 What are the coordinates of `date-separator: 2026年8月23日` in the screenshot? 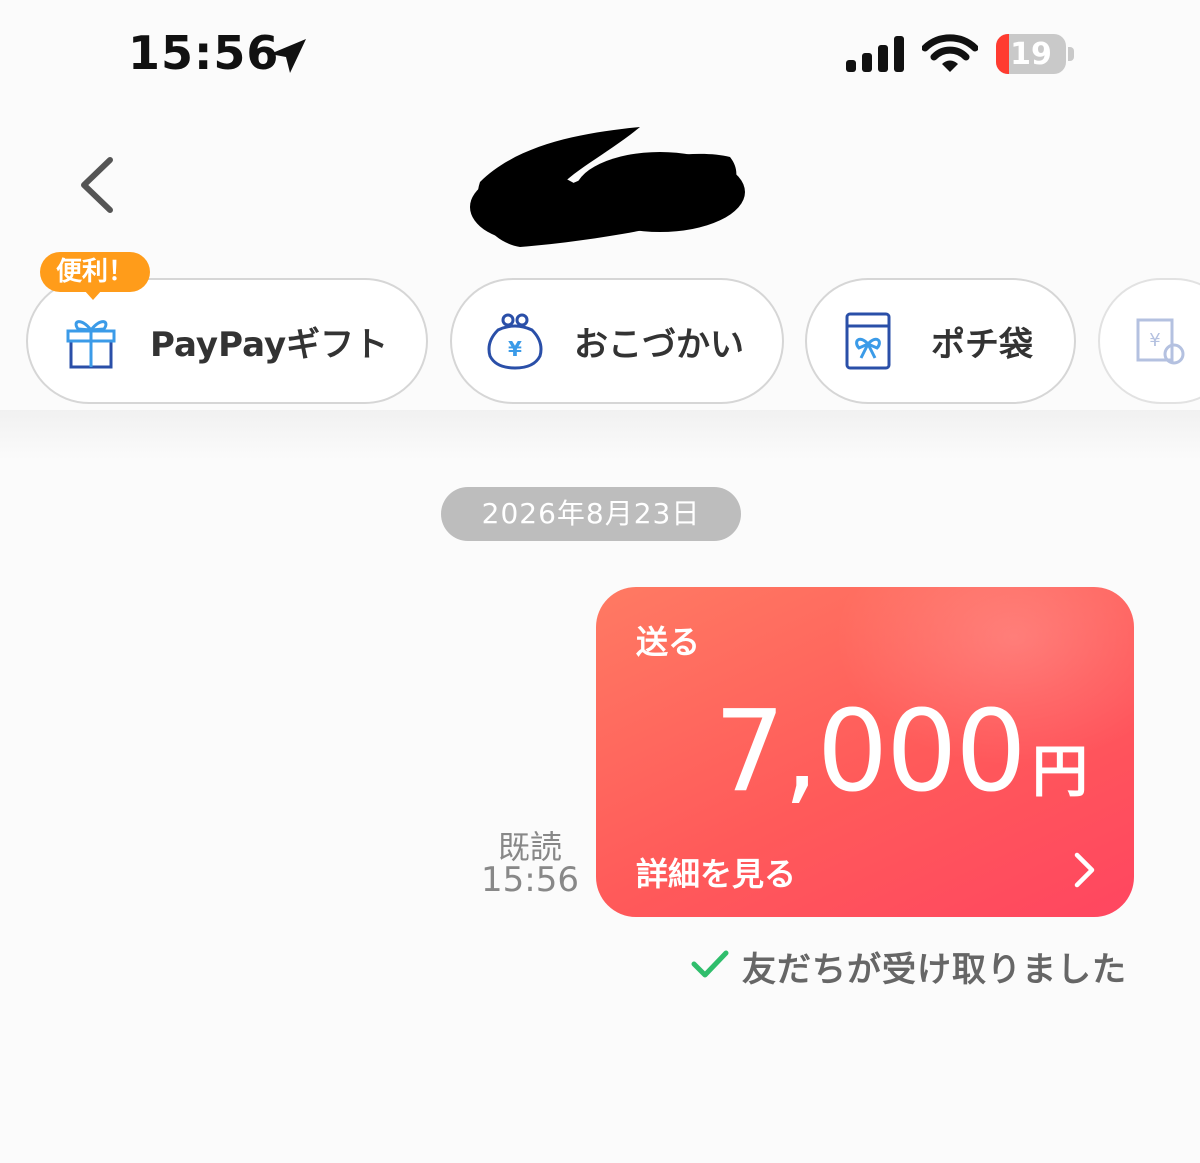 It's located at (591, 514).